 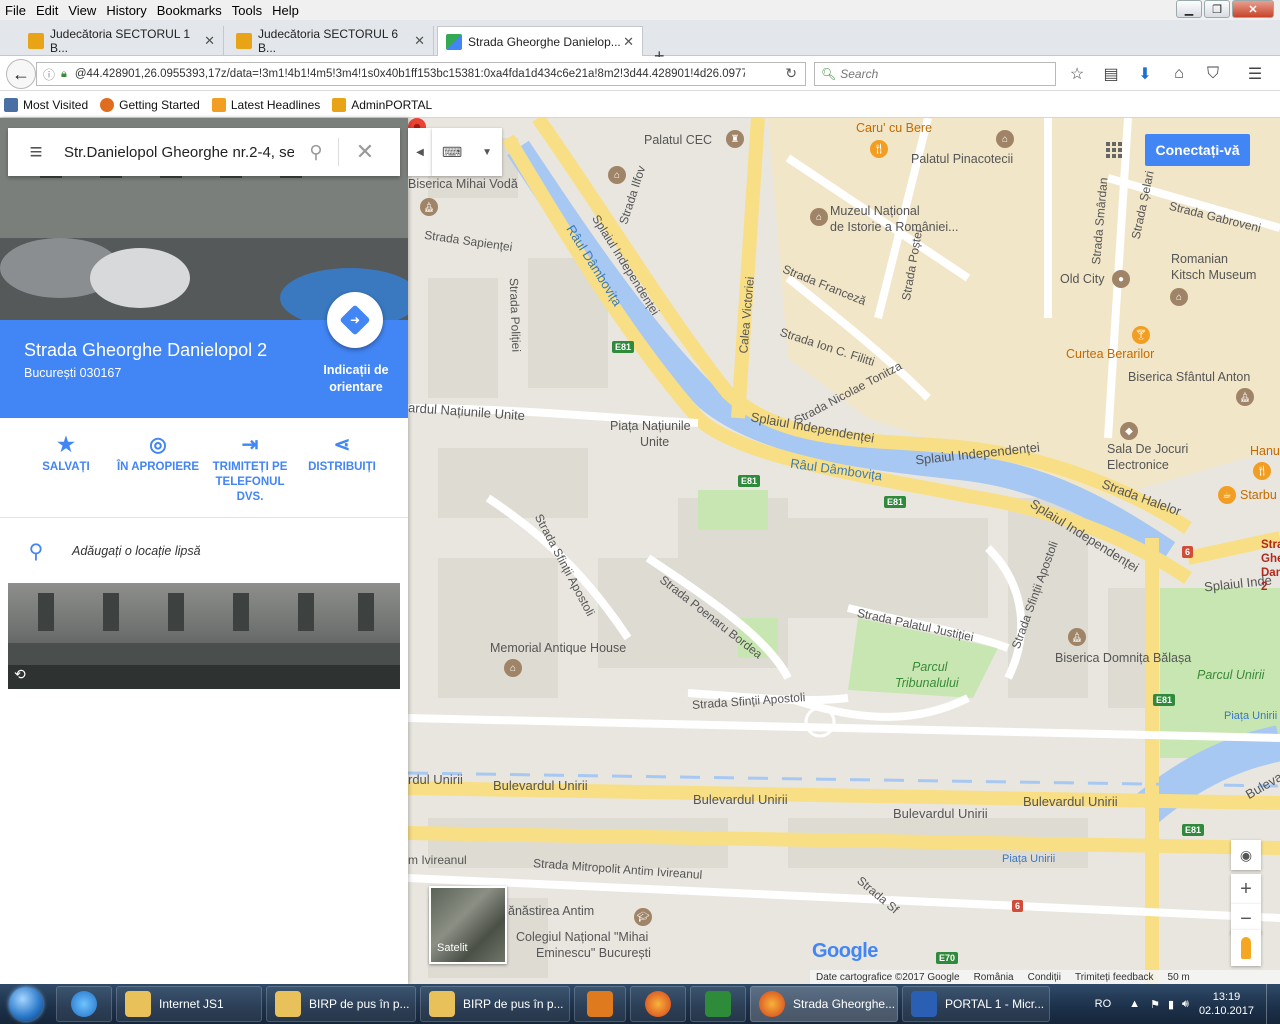 I want to click on scale-label: 50 m, so click(x=1179, y=977).